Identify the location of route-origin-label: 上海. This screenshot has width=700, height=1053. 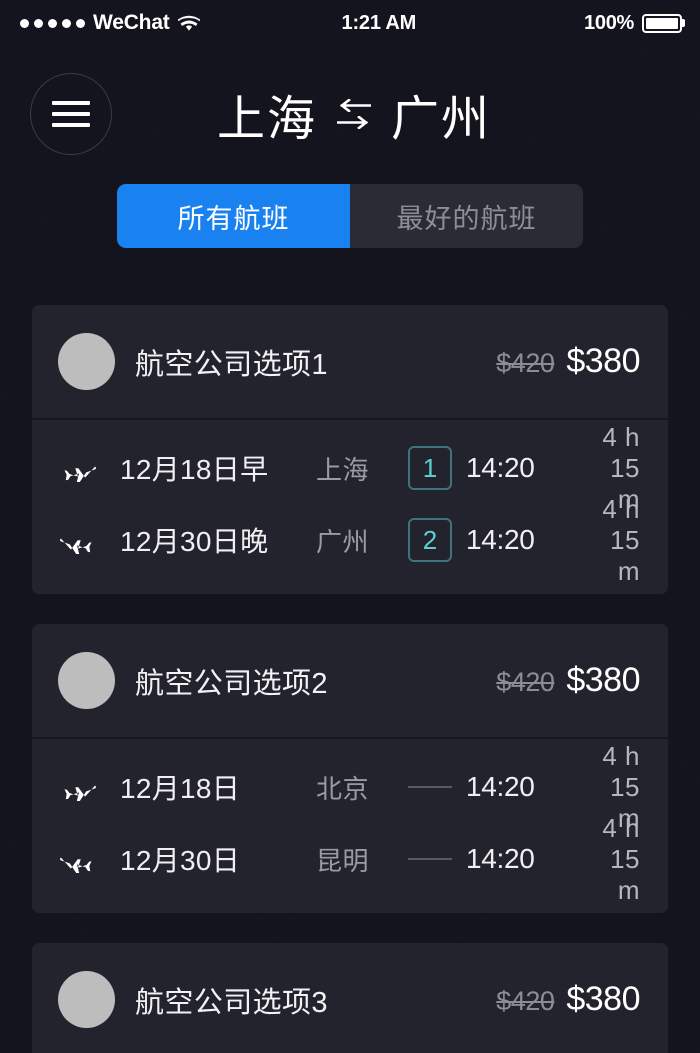
(266, 119).